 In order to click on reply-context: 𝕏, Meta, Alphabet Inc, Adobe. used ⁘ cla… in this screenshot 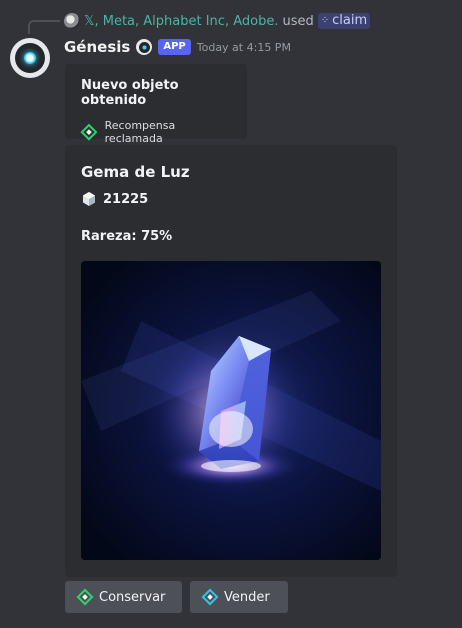, I will do `click(217, 21)`.